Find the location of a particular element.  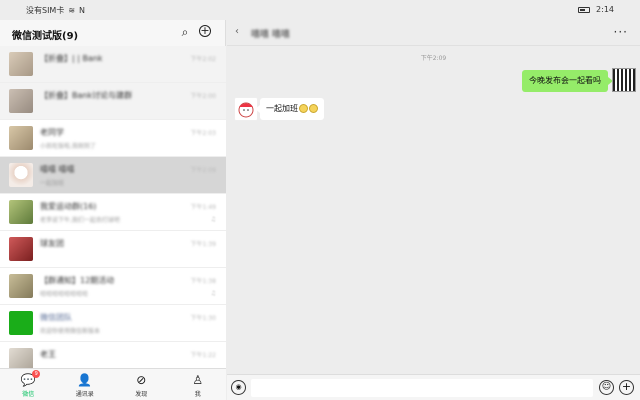

plus-icon: + is located at coordinates (626, 387).